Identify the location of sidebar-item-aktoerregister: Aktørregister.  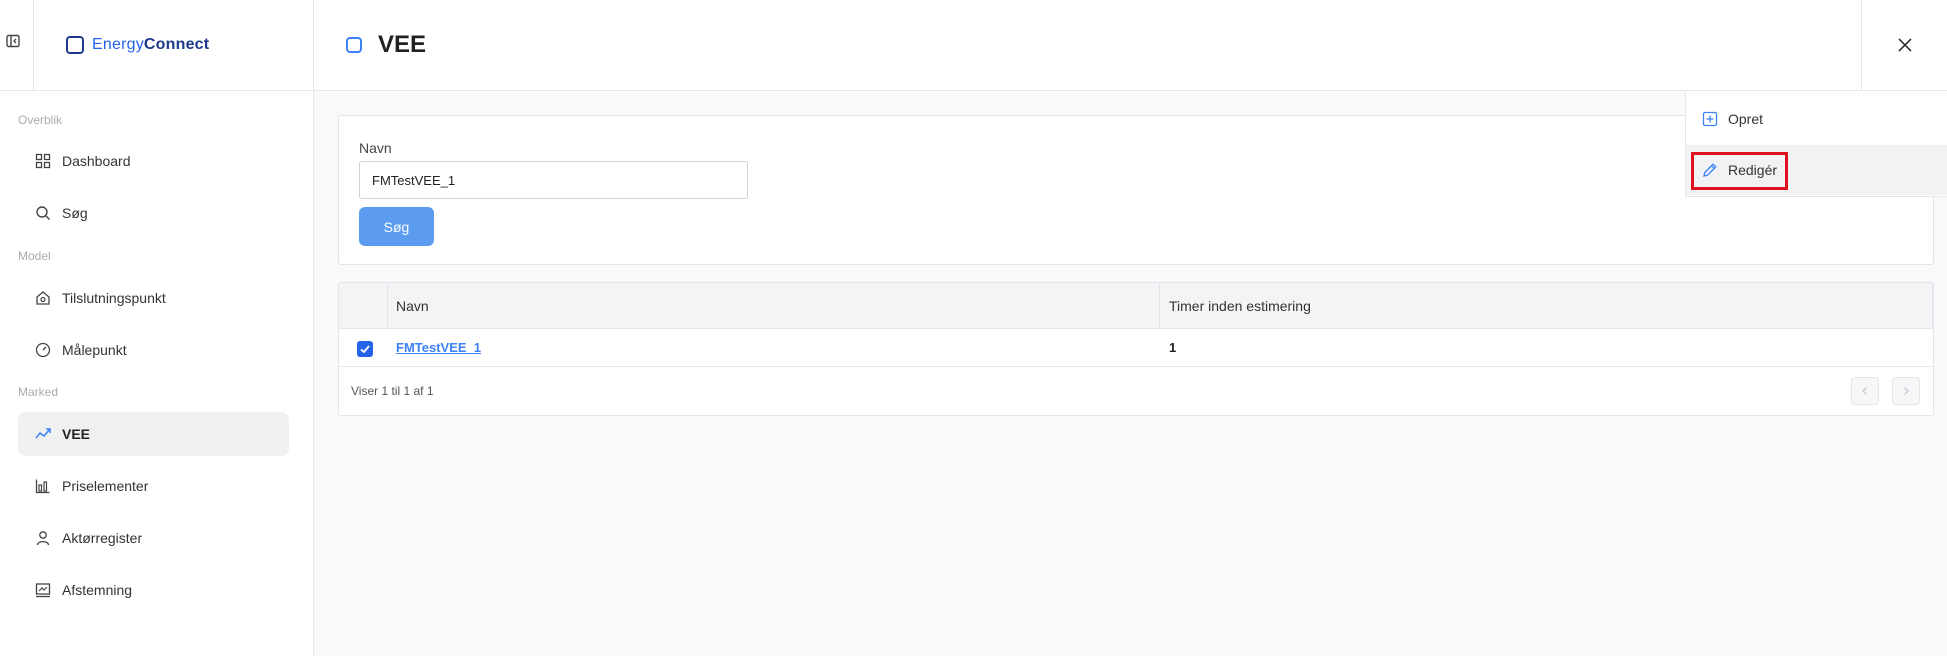
(153, 538).